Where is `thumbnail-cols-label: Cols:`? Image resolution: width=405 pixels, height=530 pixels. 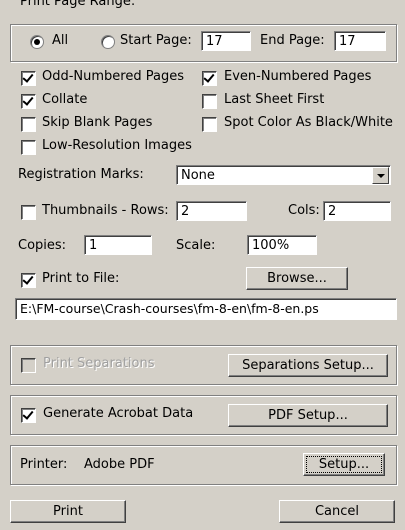
thumbnail-cols-label: Cols: is located at coordinates (304, 210).